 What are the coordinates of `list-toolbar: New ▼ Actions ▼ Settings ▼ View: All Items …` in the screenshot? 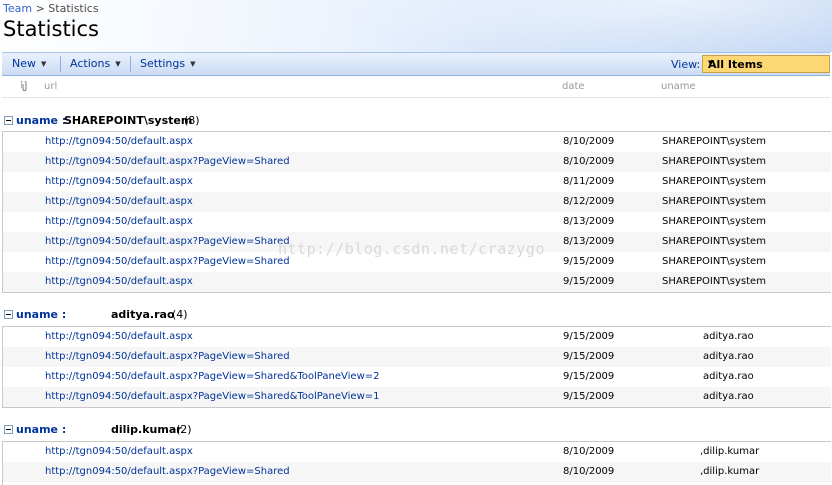 It's located at (416, 64).